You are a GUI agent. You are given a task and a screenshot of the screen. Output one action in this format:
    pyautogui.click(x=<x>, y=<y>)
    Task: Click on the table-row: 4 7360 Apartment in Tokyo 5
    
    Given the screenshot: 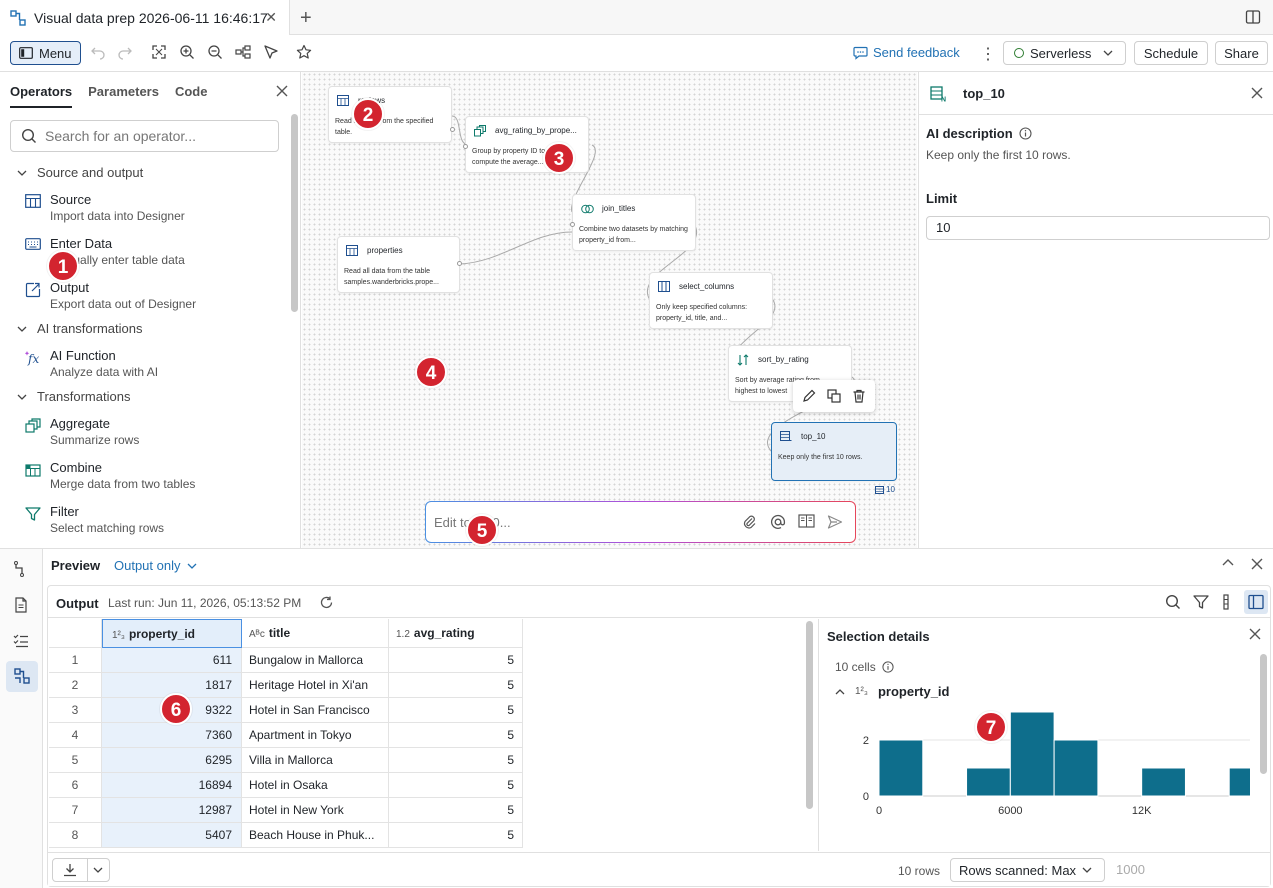 What is the action you would take?
    pyautogui.click(x=286, y=735)
    